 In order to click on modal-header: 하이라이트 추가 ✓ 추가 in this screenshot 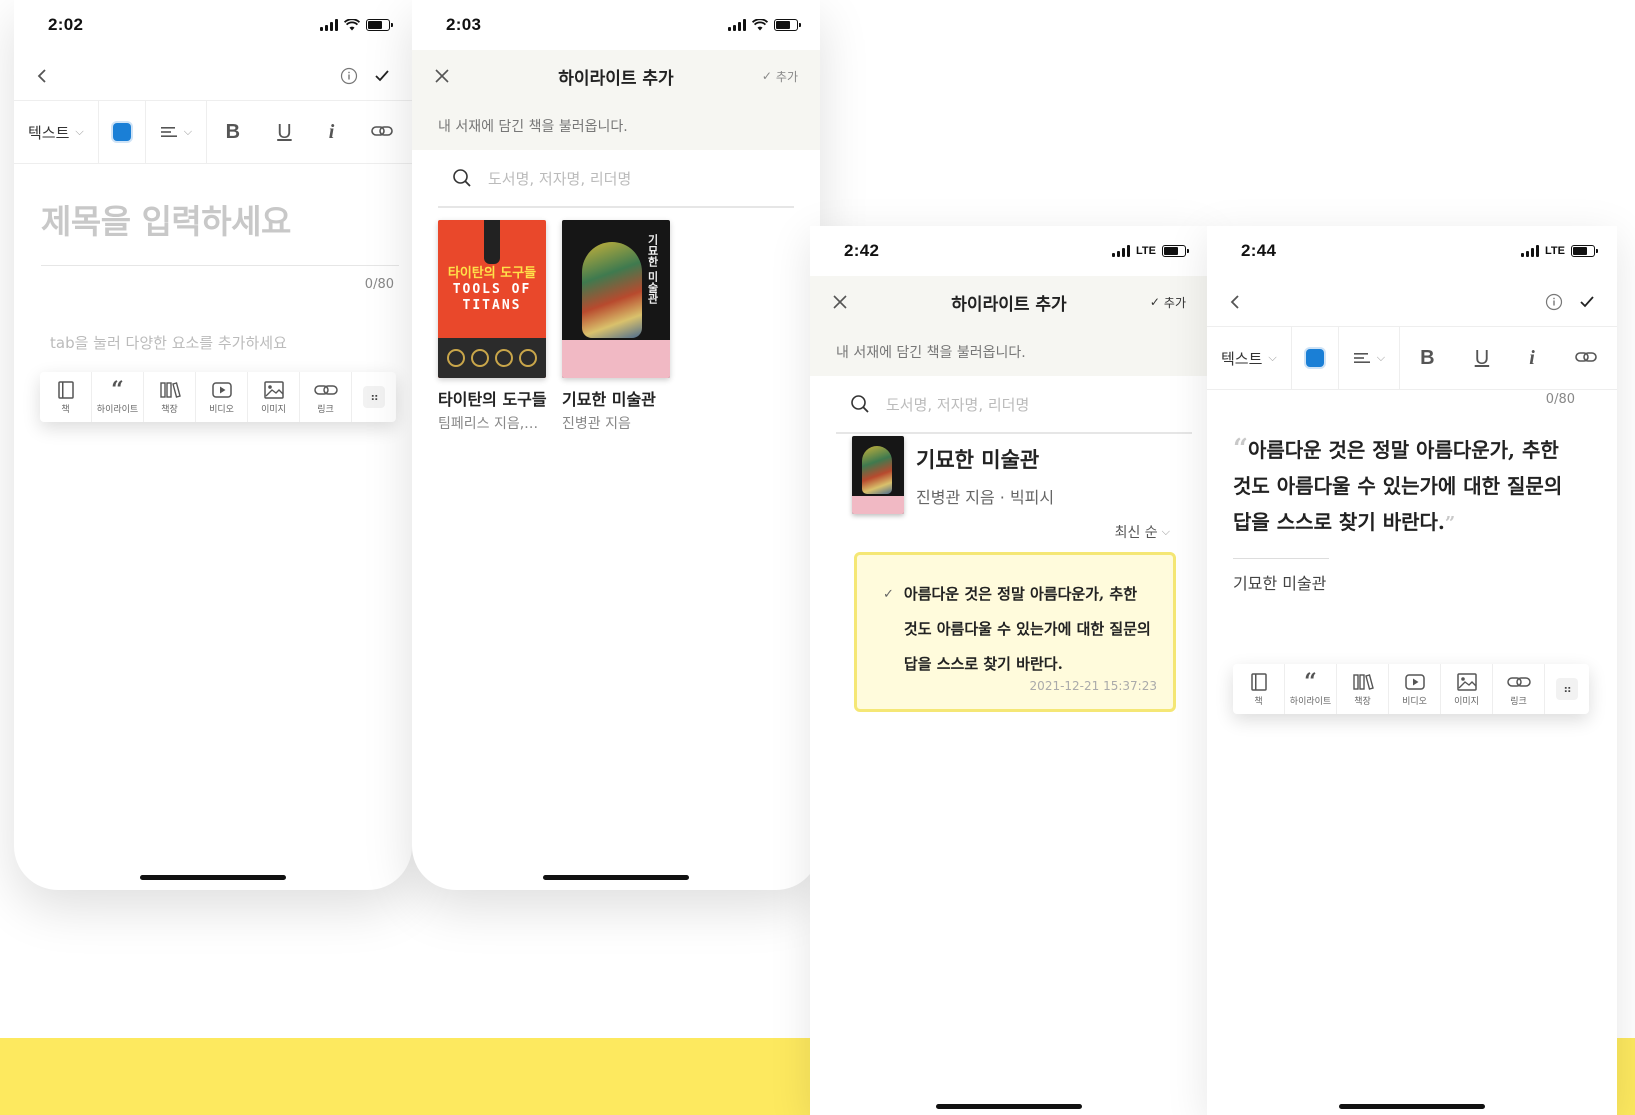, I will do `click(616, 76)`.